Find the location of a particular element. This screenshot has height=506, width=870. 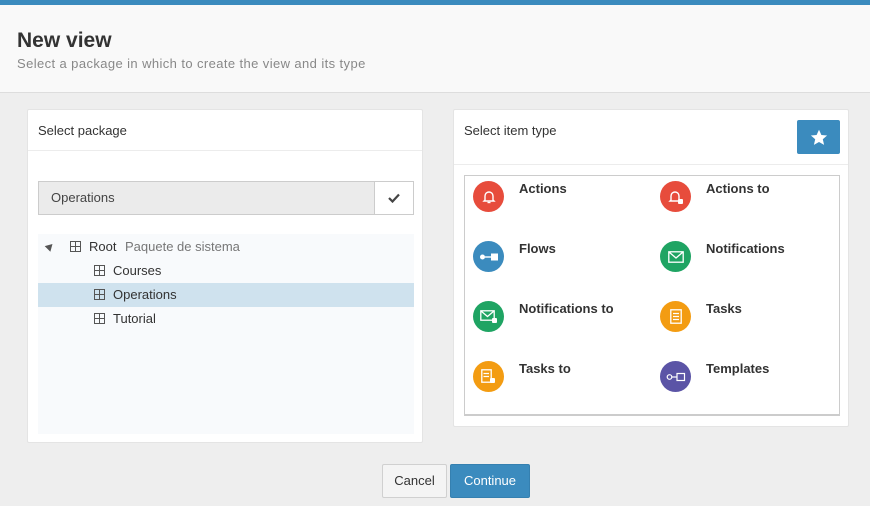

item-type-label: Notifications to is located at coordinates (566, 308).